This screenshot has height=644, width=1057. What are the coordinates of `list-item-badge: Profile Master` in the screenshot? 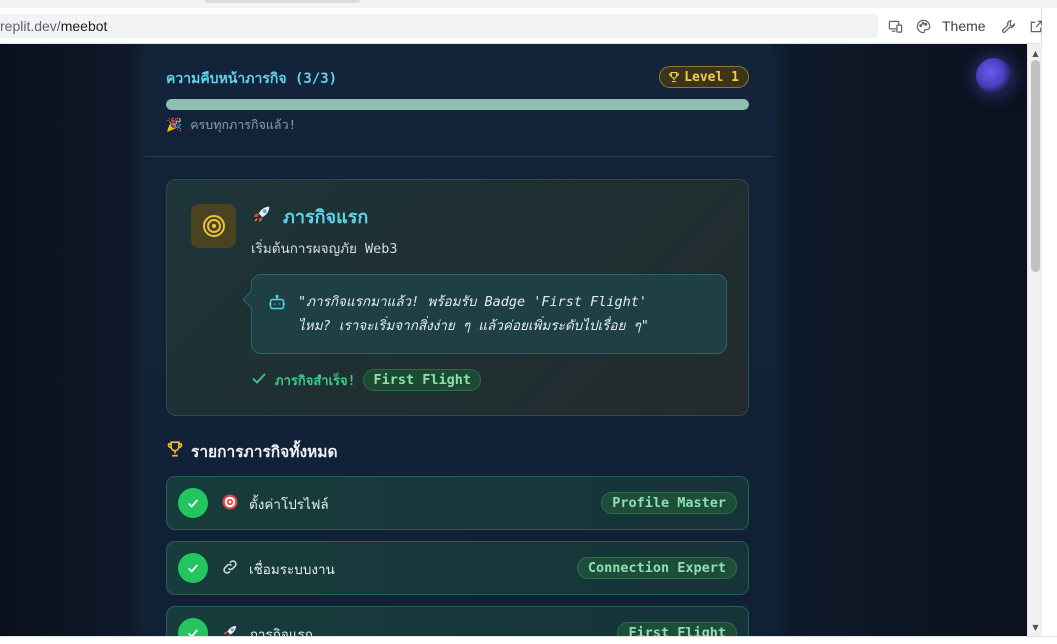 It's located at (669, 503).